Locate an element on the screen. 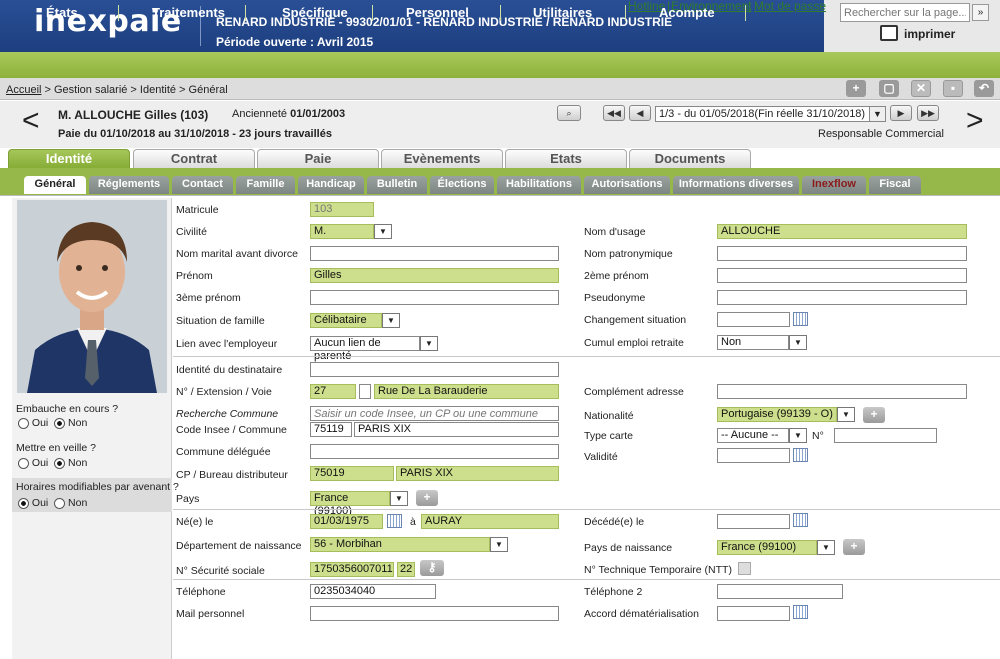 This screenshot has height=659, width=1000. previous-employee-icon: < is located at coordinates (31, 121).